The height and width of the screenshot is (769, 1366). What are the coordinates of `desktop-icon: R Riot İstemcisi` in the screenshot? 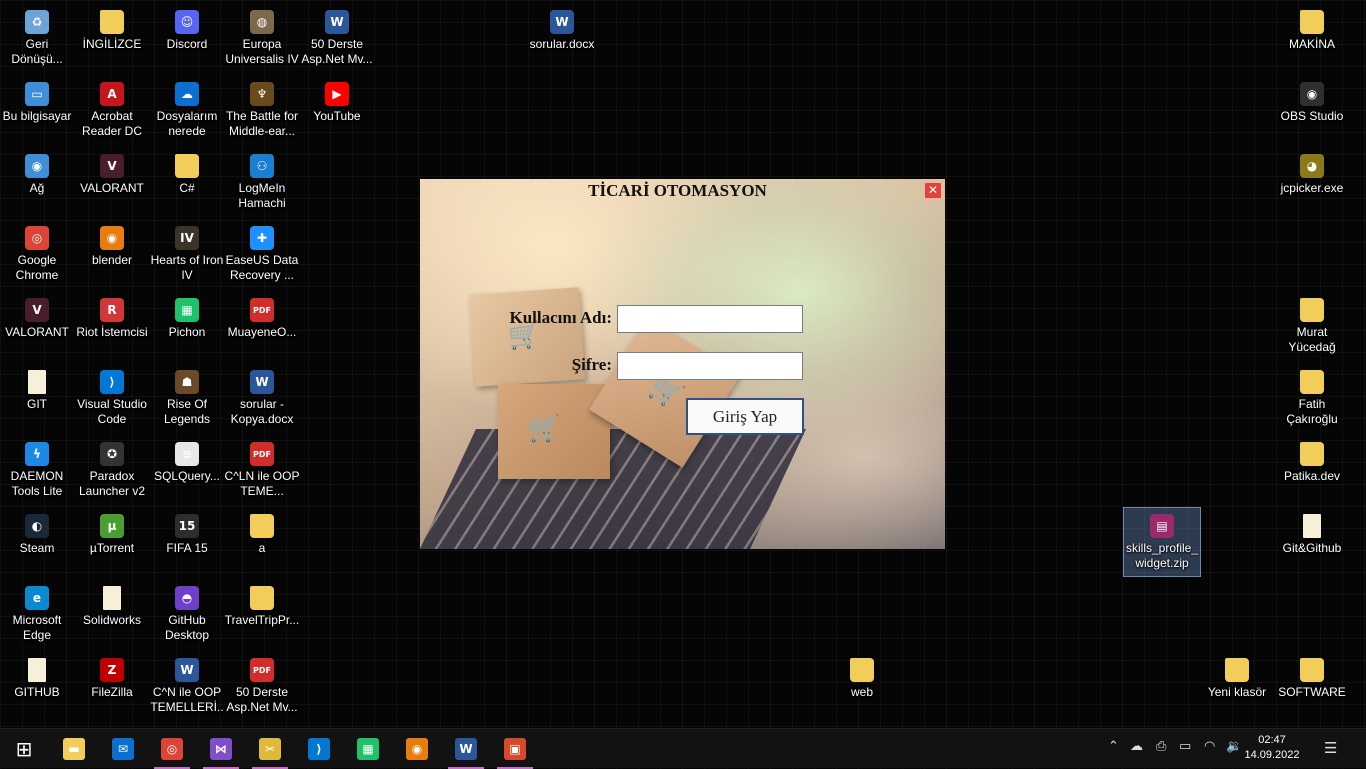 It's located at (112, 326).